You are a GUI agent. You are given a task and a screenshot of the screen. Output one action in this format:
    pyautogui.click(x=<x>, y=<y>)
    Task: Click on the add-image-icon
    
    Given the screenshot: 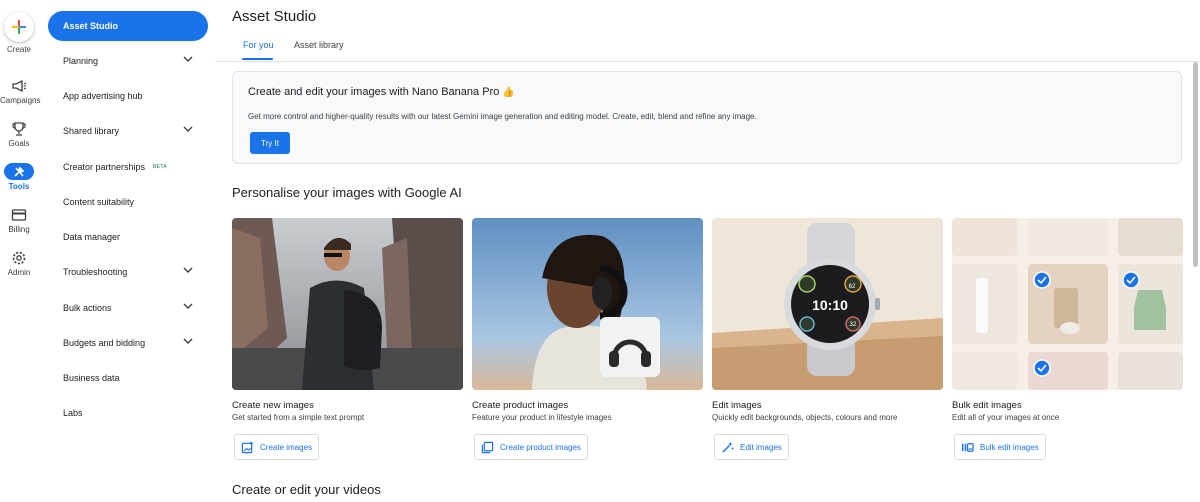 What is the action you would take?
    pyautogui.click(x=247, y=446)
    